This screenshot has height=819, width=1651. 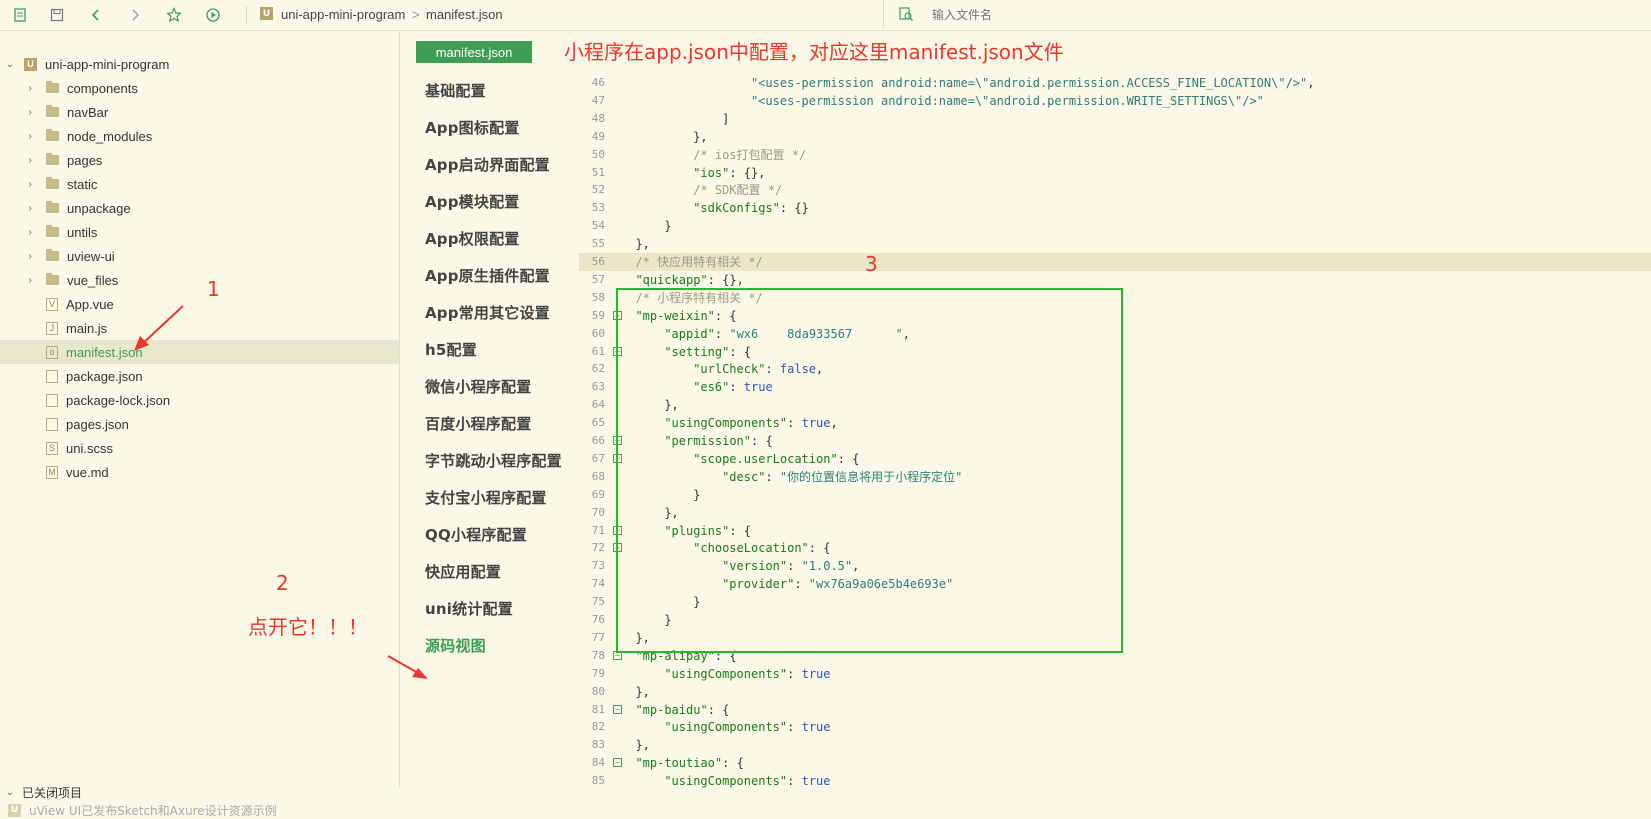 I want to click on code-line: 56 /* 快应用特有相关 */, so click(x=1115, y=262).